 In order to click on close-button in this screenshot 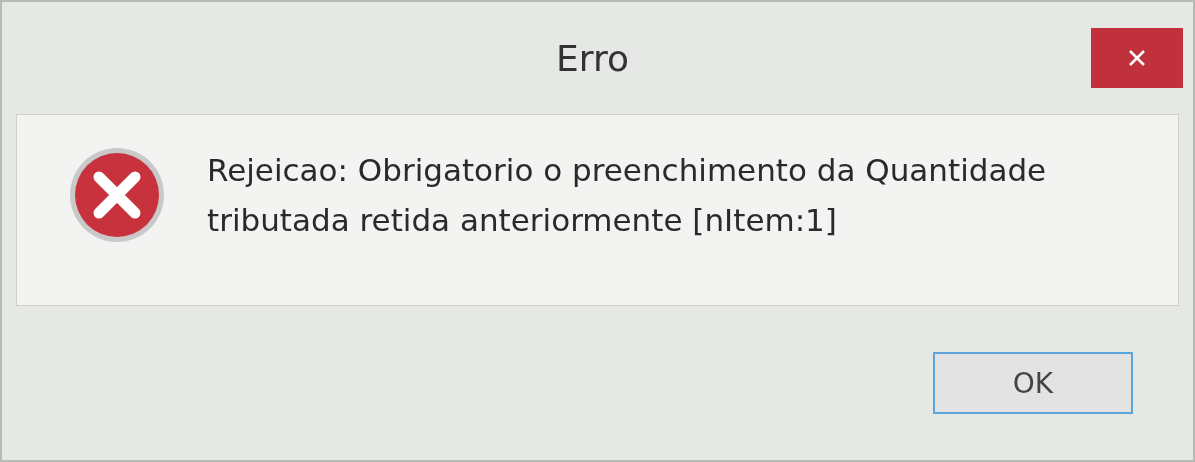, I will do `click(1137, 58)`.